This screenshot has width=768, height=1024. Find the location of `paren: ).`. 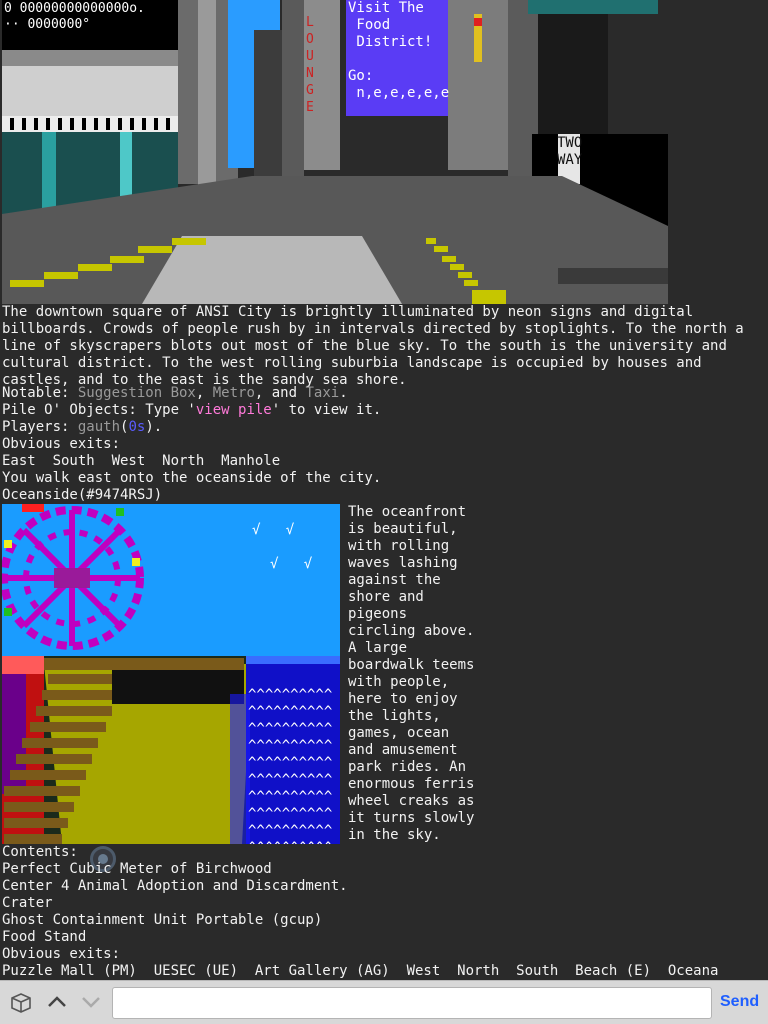

paren: ). is located at coordinates (154, 427).